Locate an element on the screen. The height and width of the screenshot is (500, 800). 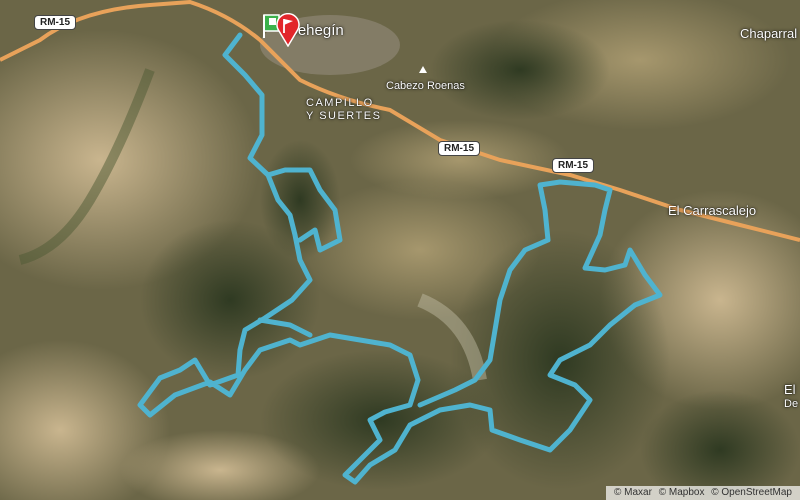
attribution-mapbox-link: © Mapbox is located at coordinates (682, 492).